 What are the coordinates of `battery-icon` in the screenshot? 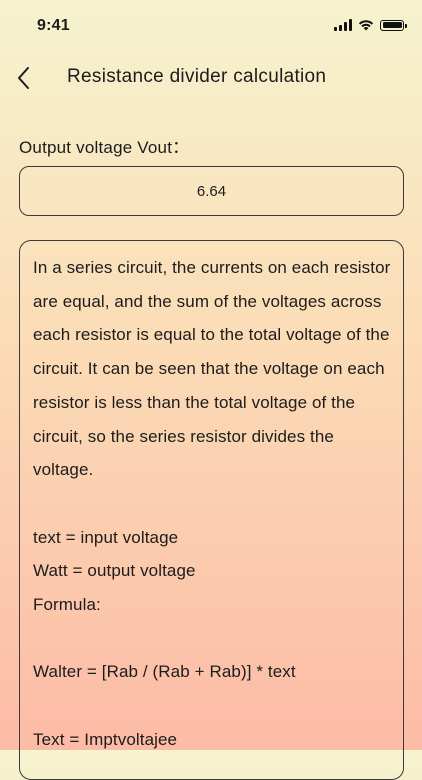 It's located at (393, 25).